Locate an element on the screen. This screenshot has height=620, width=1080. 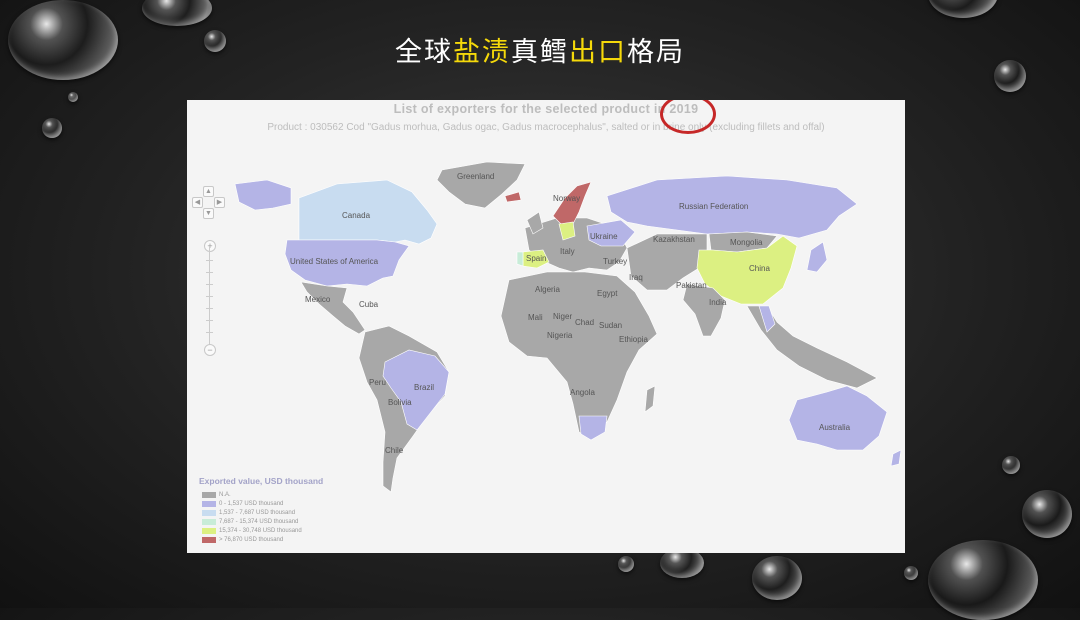
label-chad: Chad is located at coordinates (584, 322).